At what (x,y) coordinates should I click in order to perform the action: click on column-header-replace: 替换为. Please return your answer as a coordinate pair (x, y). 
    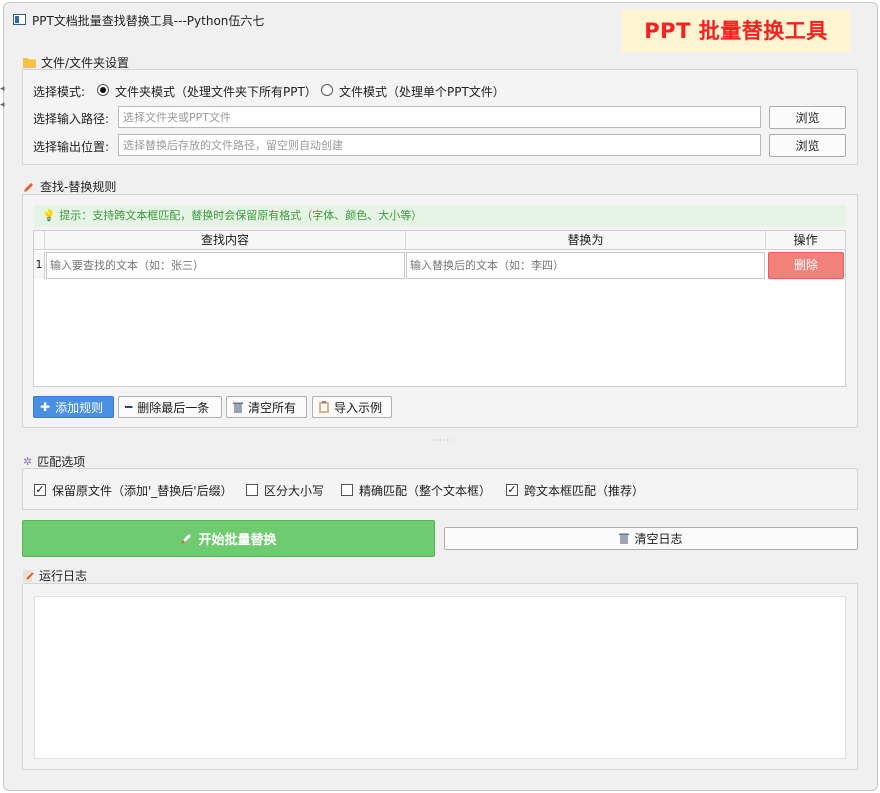
    Looking at the image, I should click on (586, 240).